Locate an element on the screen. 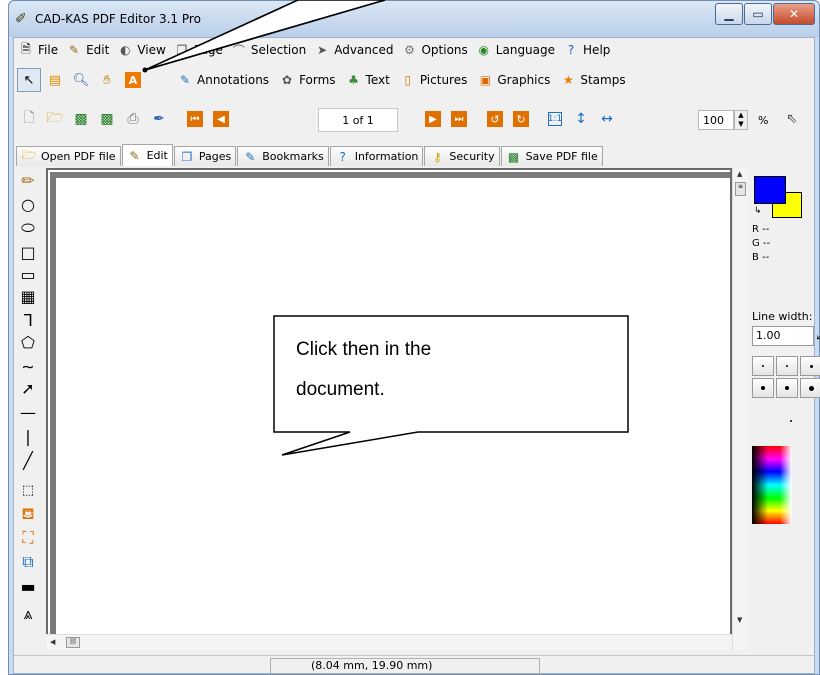 This screenshot has height=675, width=820. zoom-spinner: ▲ ▼ is located at coordinates (741, 120).